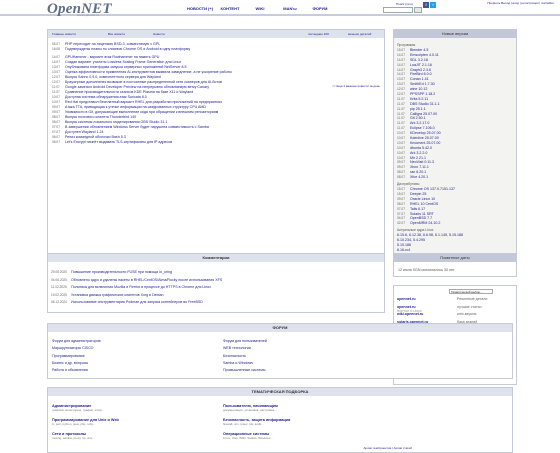  I want to click on forum-link: Samba и Windows, so click(303, 363).